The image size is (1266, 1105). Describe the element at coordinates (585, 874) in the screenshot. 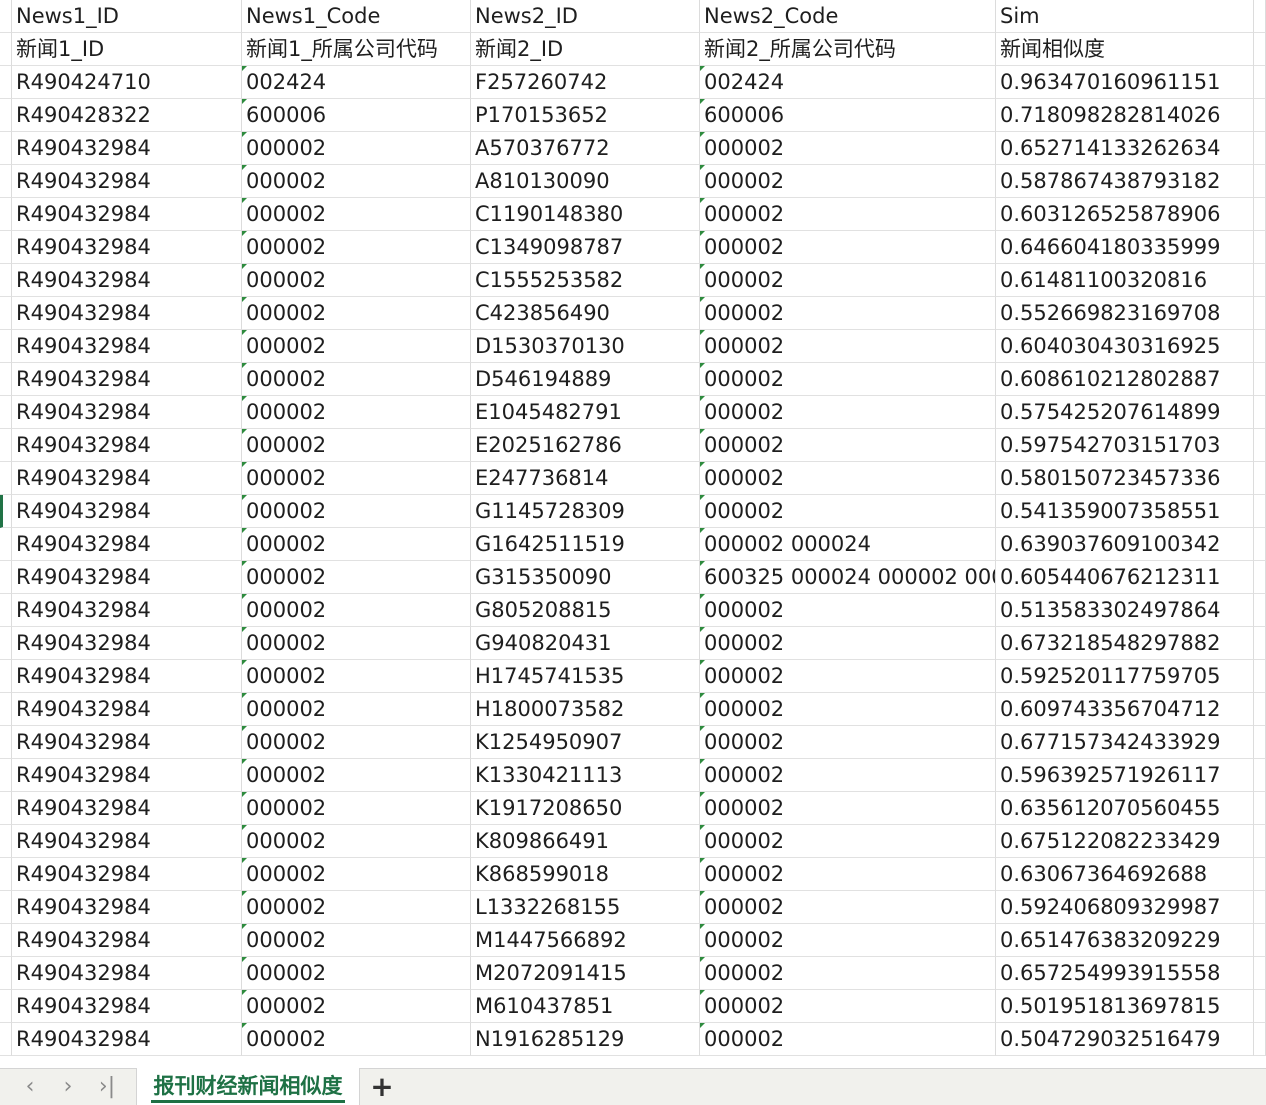

I see `news2-id-cell: K868599018` at that location.